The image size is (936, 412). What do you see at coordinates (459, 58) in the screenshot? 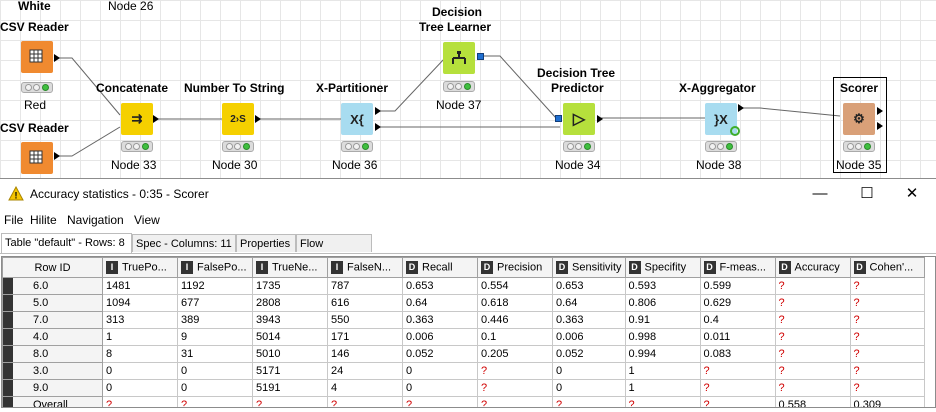
I see `decision-tree-learner-icon` at bounding box center [459, 58].